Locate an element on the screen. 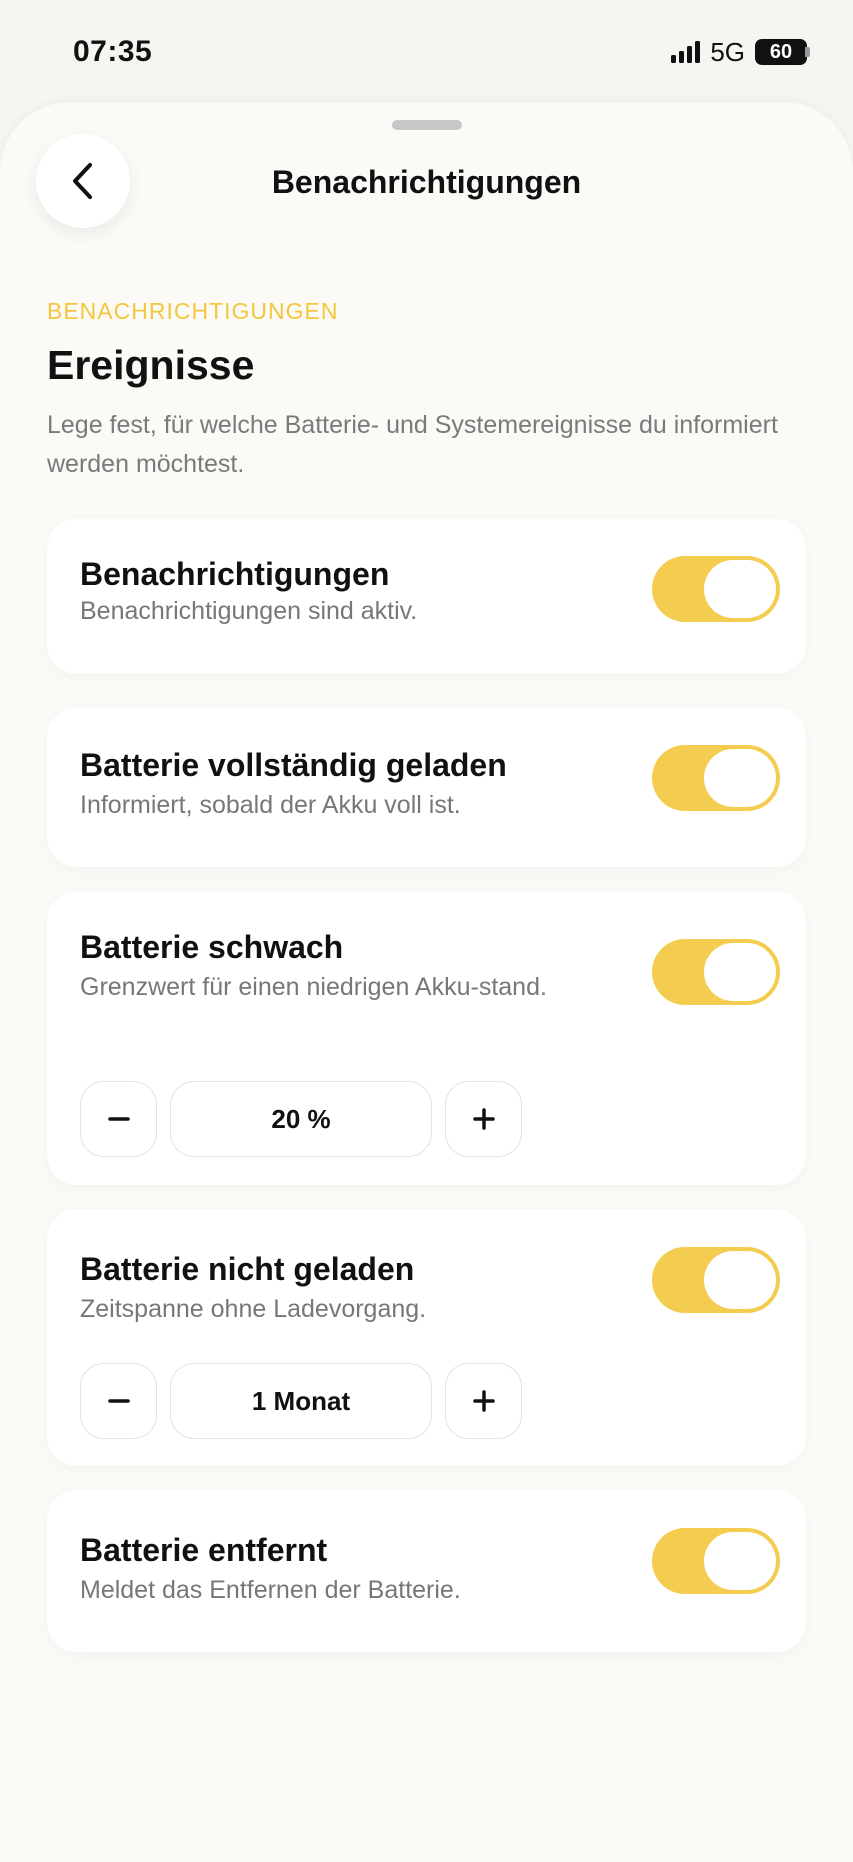 The height and width of the screenshot is (1862, 853). toggle-not-charged is located at coordinates (716, 1280).